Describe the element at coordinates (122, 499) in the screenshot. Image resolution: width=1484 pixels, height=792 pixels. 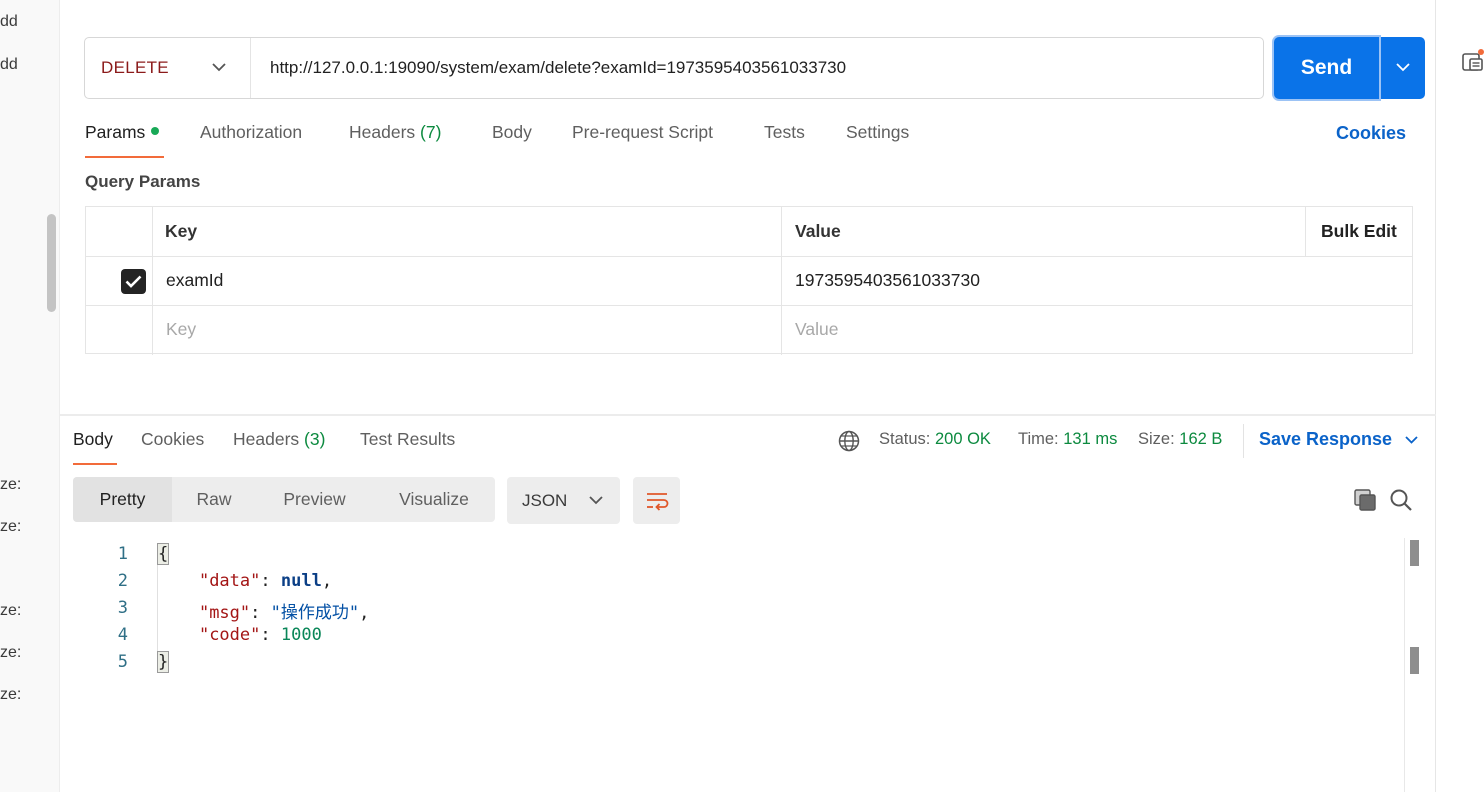
I see `view-pretty-button: Pretty` at that location.